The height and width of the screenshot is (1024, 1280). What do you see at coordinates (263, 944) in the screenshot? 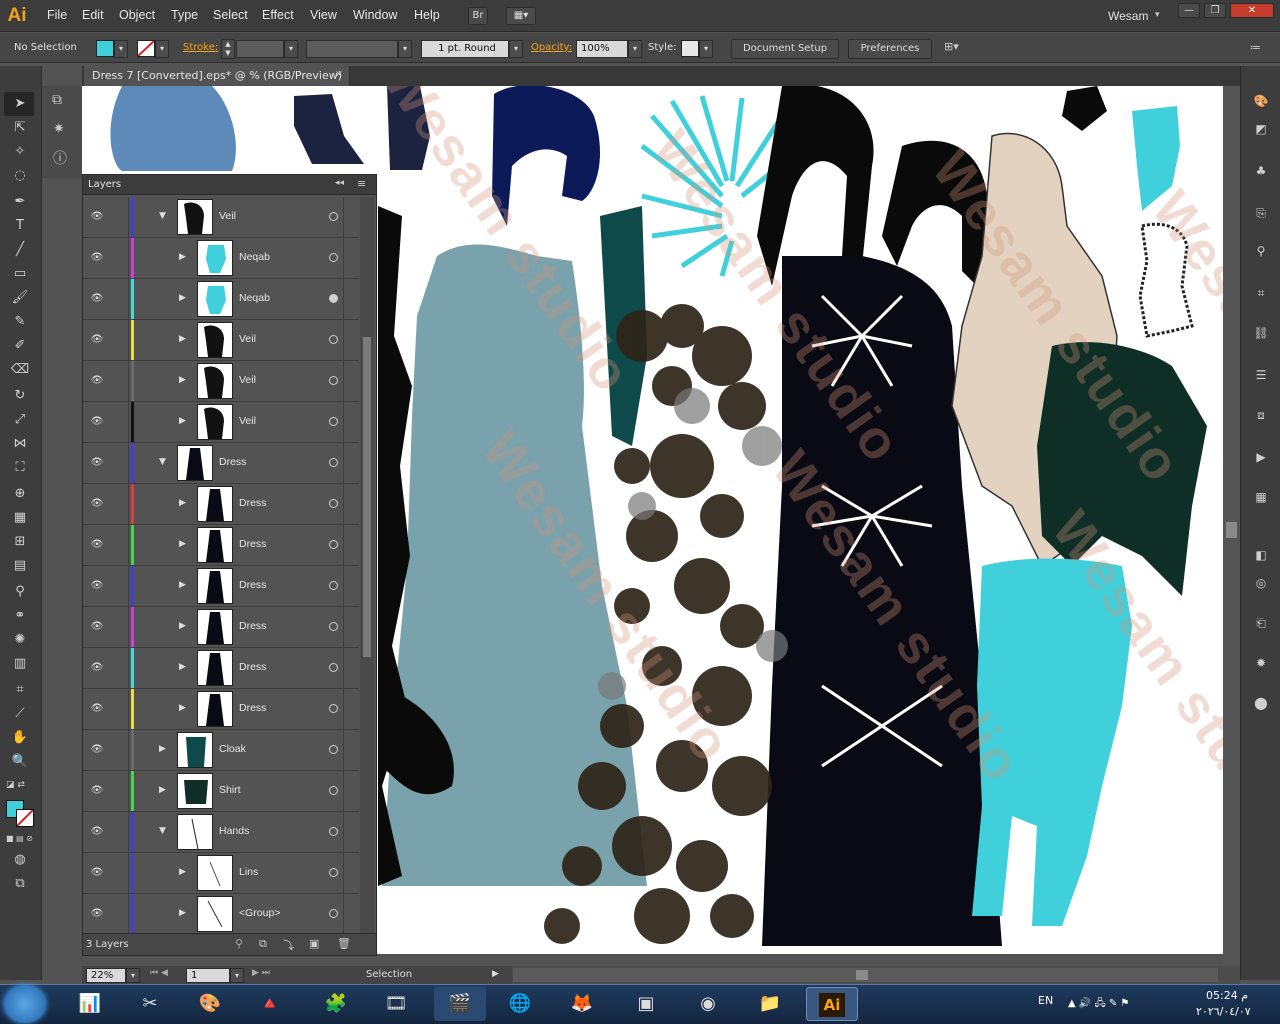
I see `make-clipping-mask-icon: ⧉` at bounding box center [263, 944].